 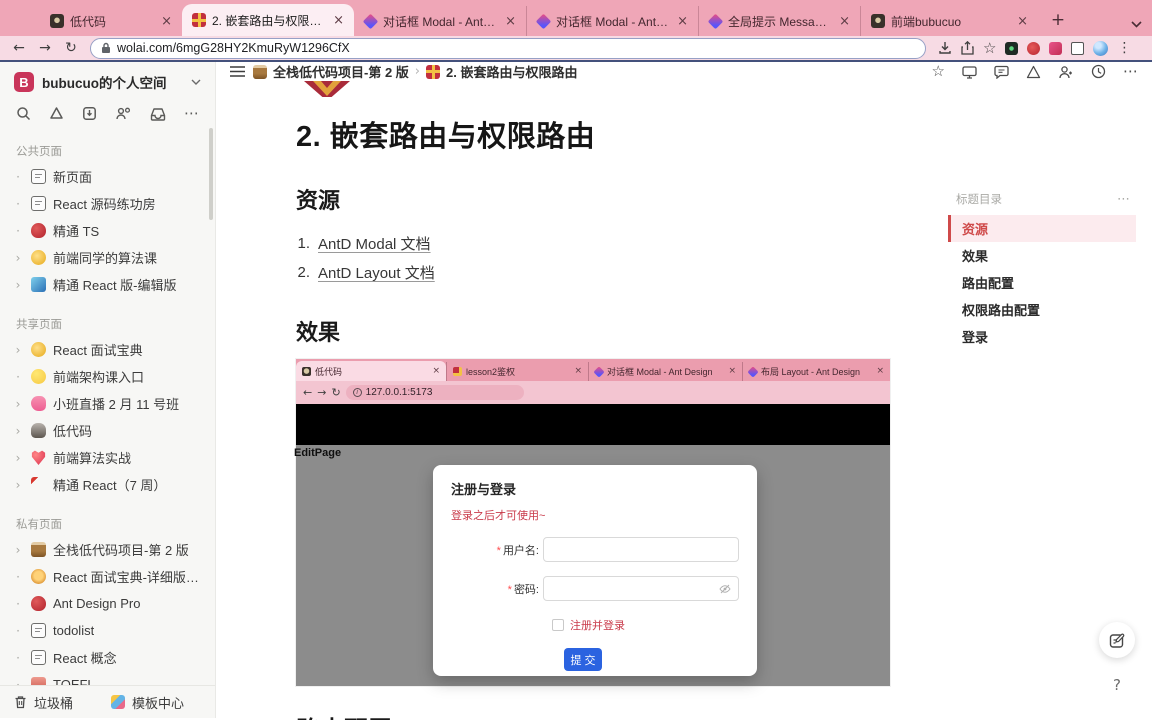 I want to click on new-tab-button: +, so click(x=1058, y=20).